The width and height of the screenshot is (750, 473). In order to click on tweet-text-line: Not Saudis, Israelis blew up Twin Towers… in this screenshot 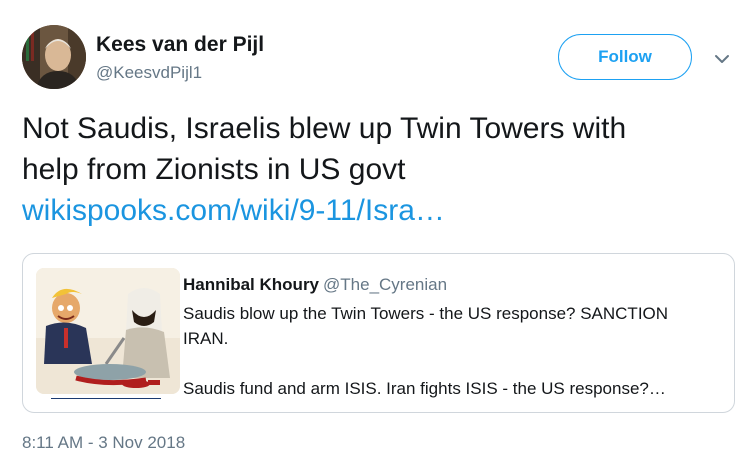, I will do `click(324, 128)`.